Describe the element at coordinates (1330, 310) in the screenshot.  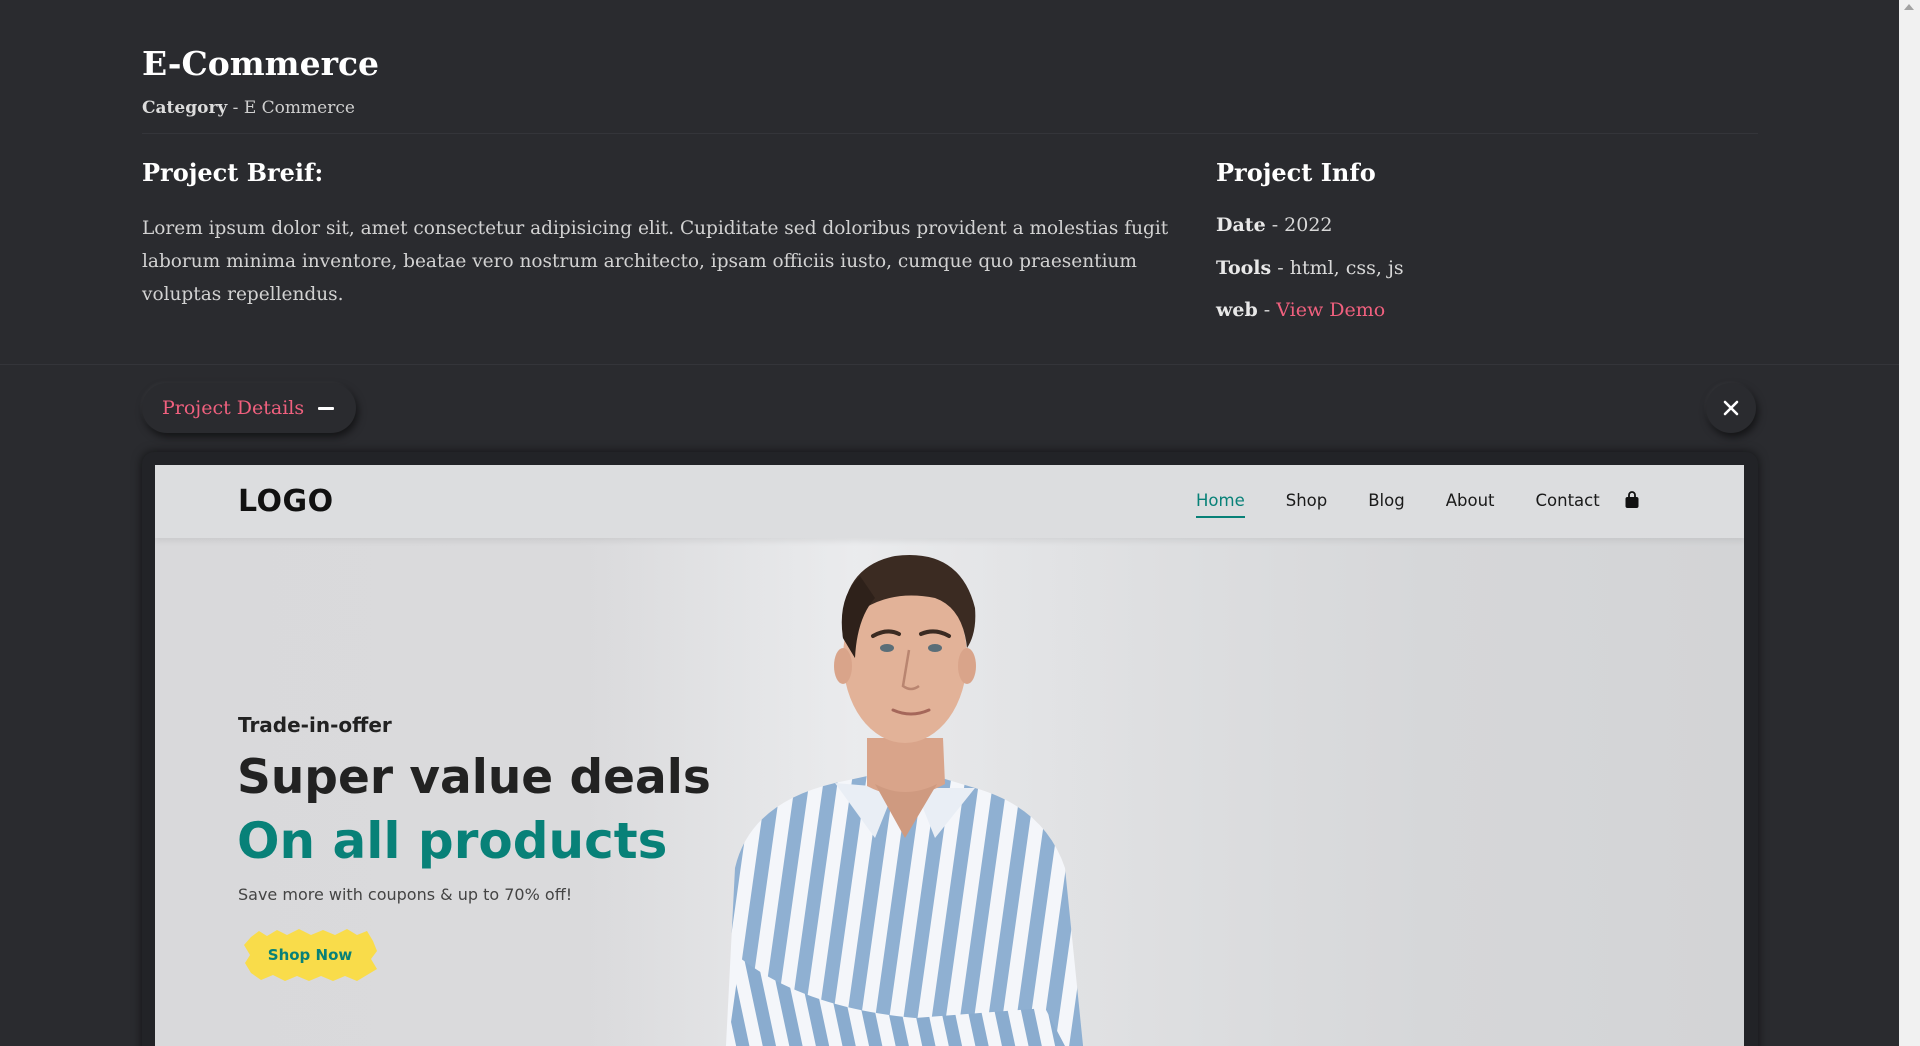
I see `view-demo-link: View Demo` at that location.